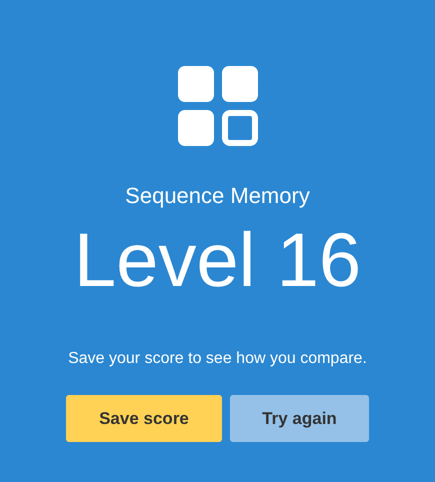  What do you see at coordinates (299, 418) in the screenshot?
I see `retry-button: Try again` at bounding box center [299, 418].